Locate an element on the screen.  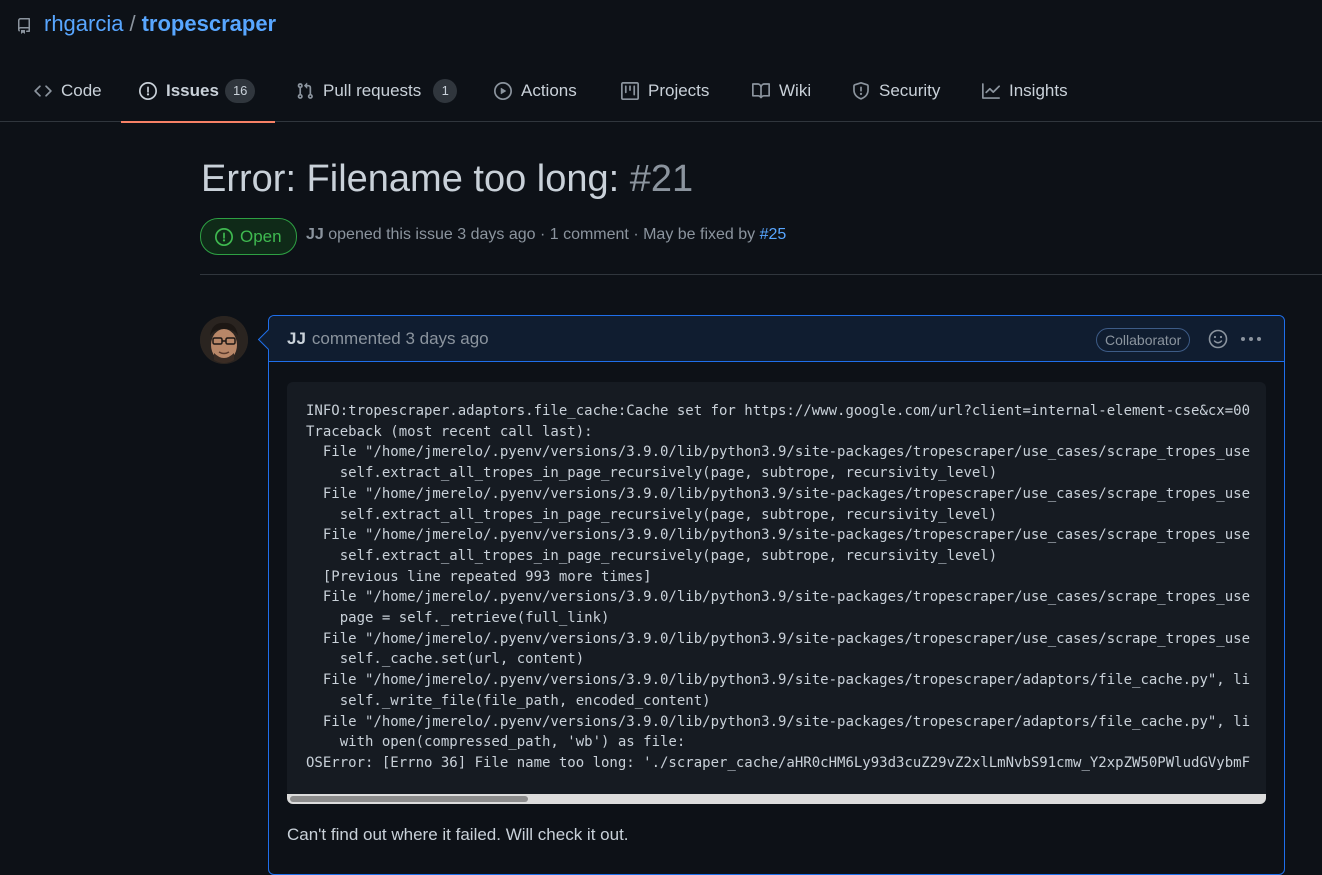
collaborator-badge: Collaborator is located at coordinates (1143, 340).